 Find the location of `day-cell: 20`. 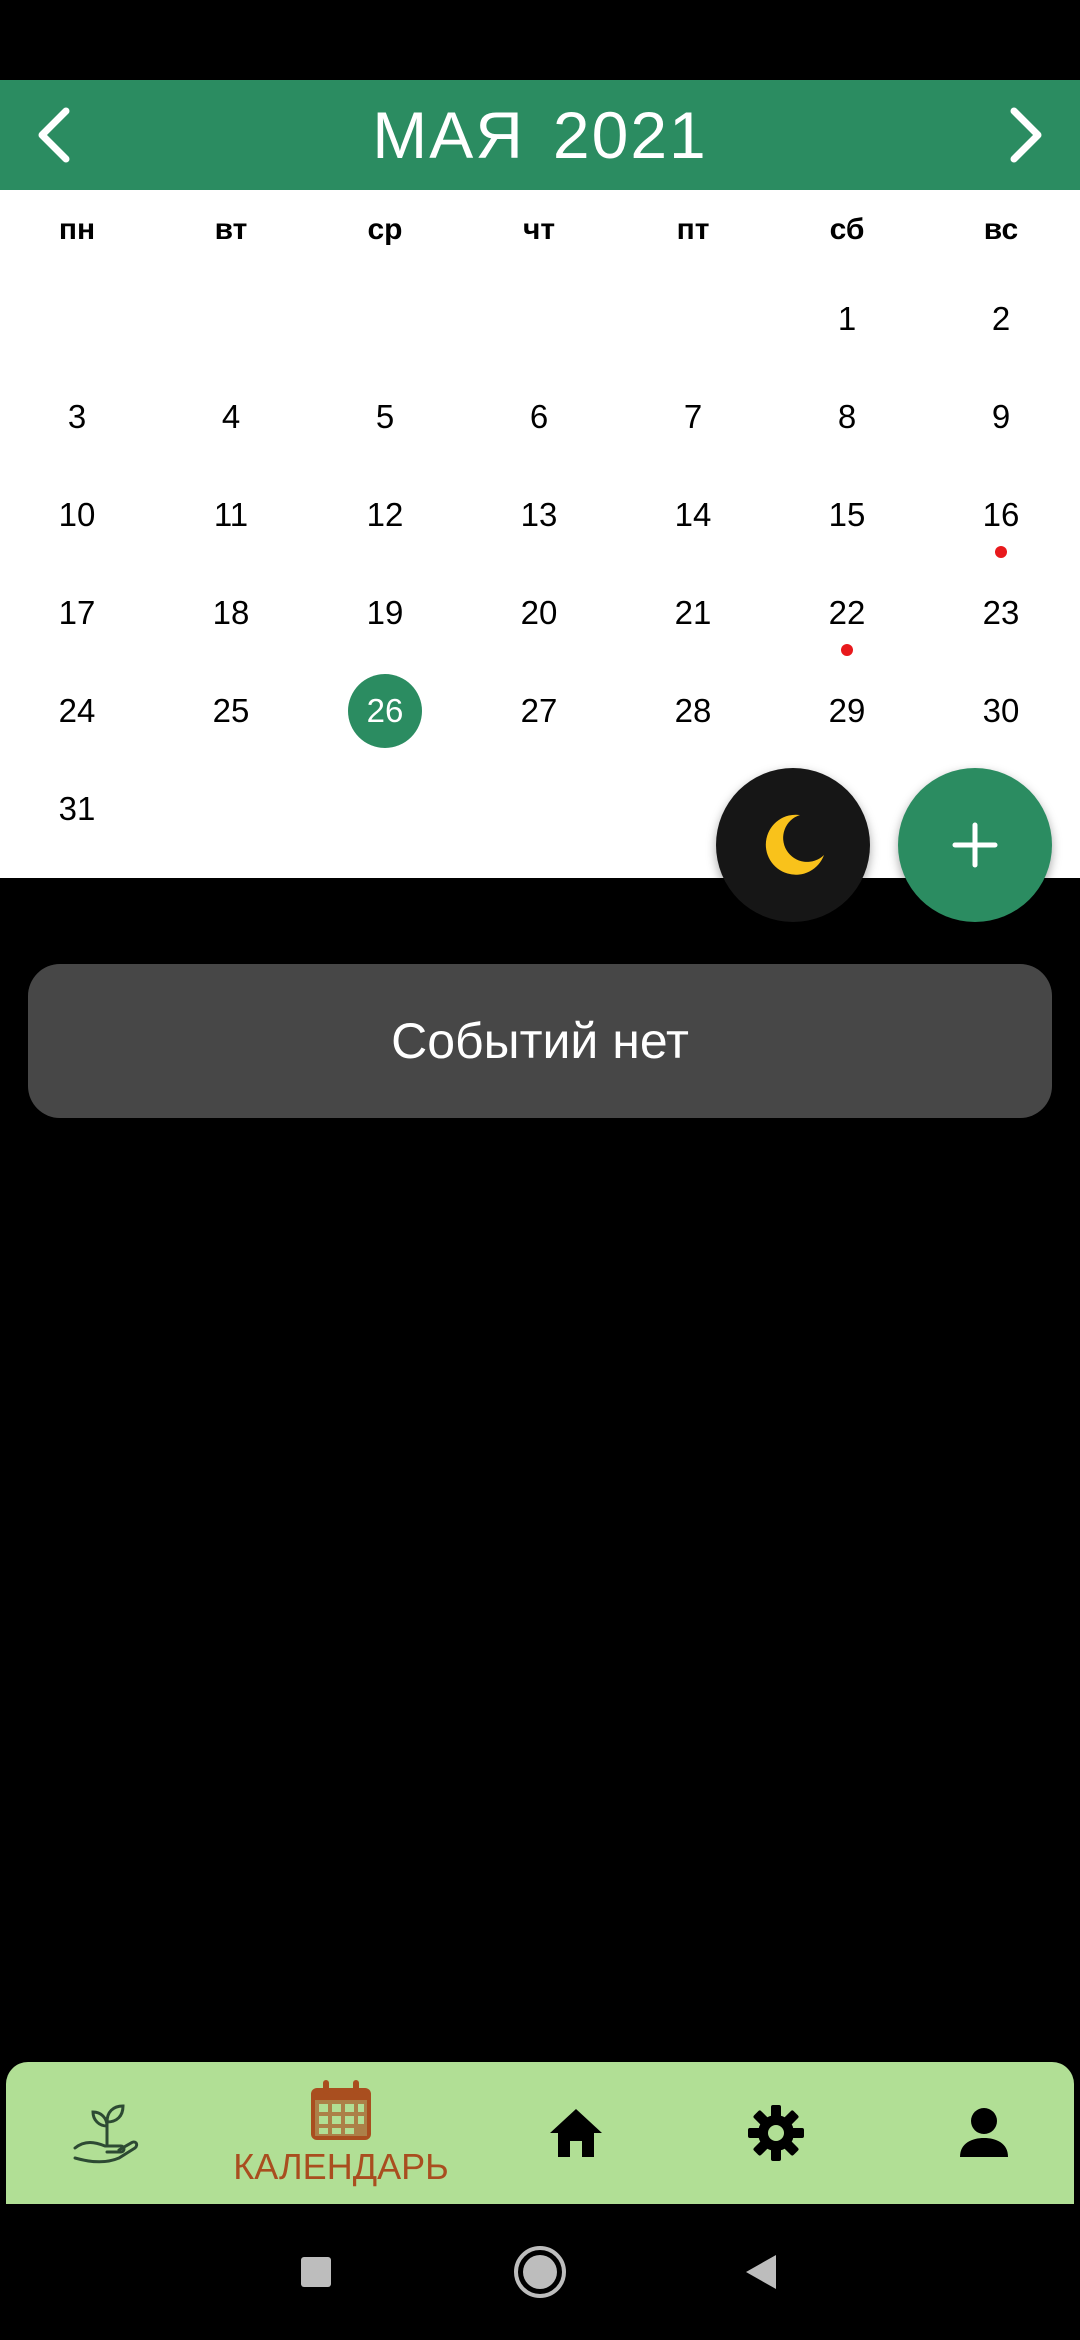

day-cell: 20 is located at coordinates (539, 613).